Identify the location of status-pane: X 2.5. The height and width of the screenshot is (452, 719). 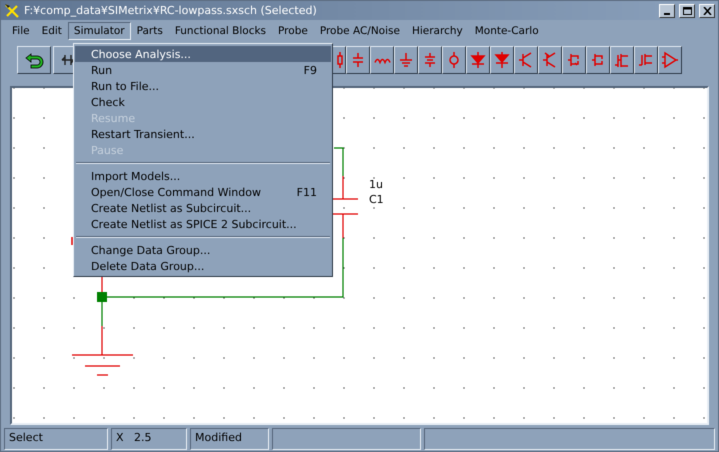
(149, 439).